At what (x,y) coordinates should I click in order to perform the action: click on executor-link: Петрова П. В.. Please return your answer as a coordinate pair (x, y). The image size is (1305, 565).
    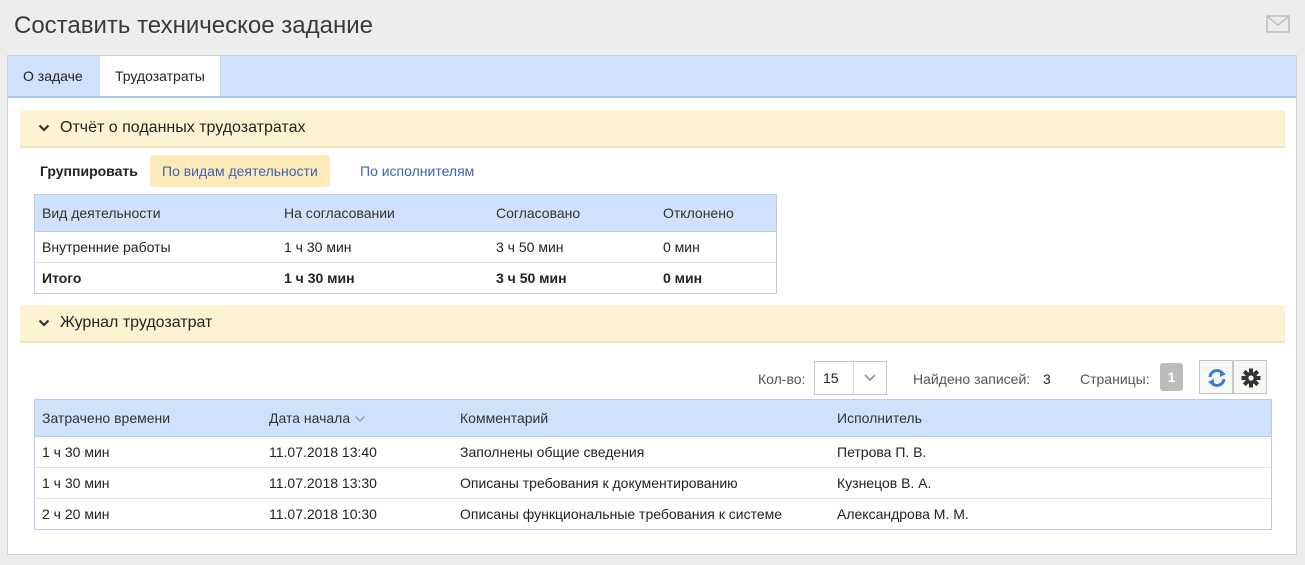
    Looking at the image, I should click on (1050, 452).